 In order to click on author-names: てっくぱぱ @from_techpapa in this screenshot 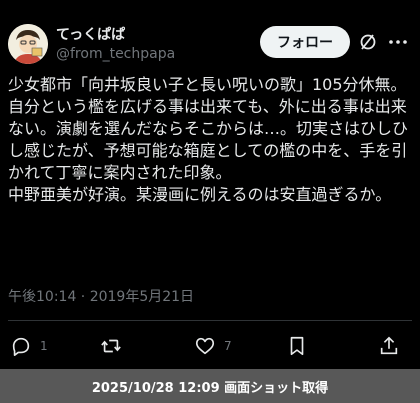, I will do `click(115, 45)`.